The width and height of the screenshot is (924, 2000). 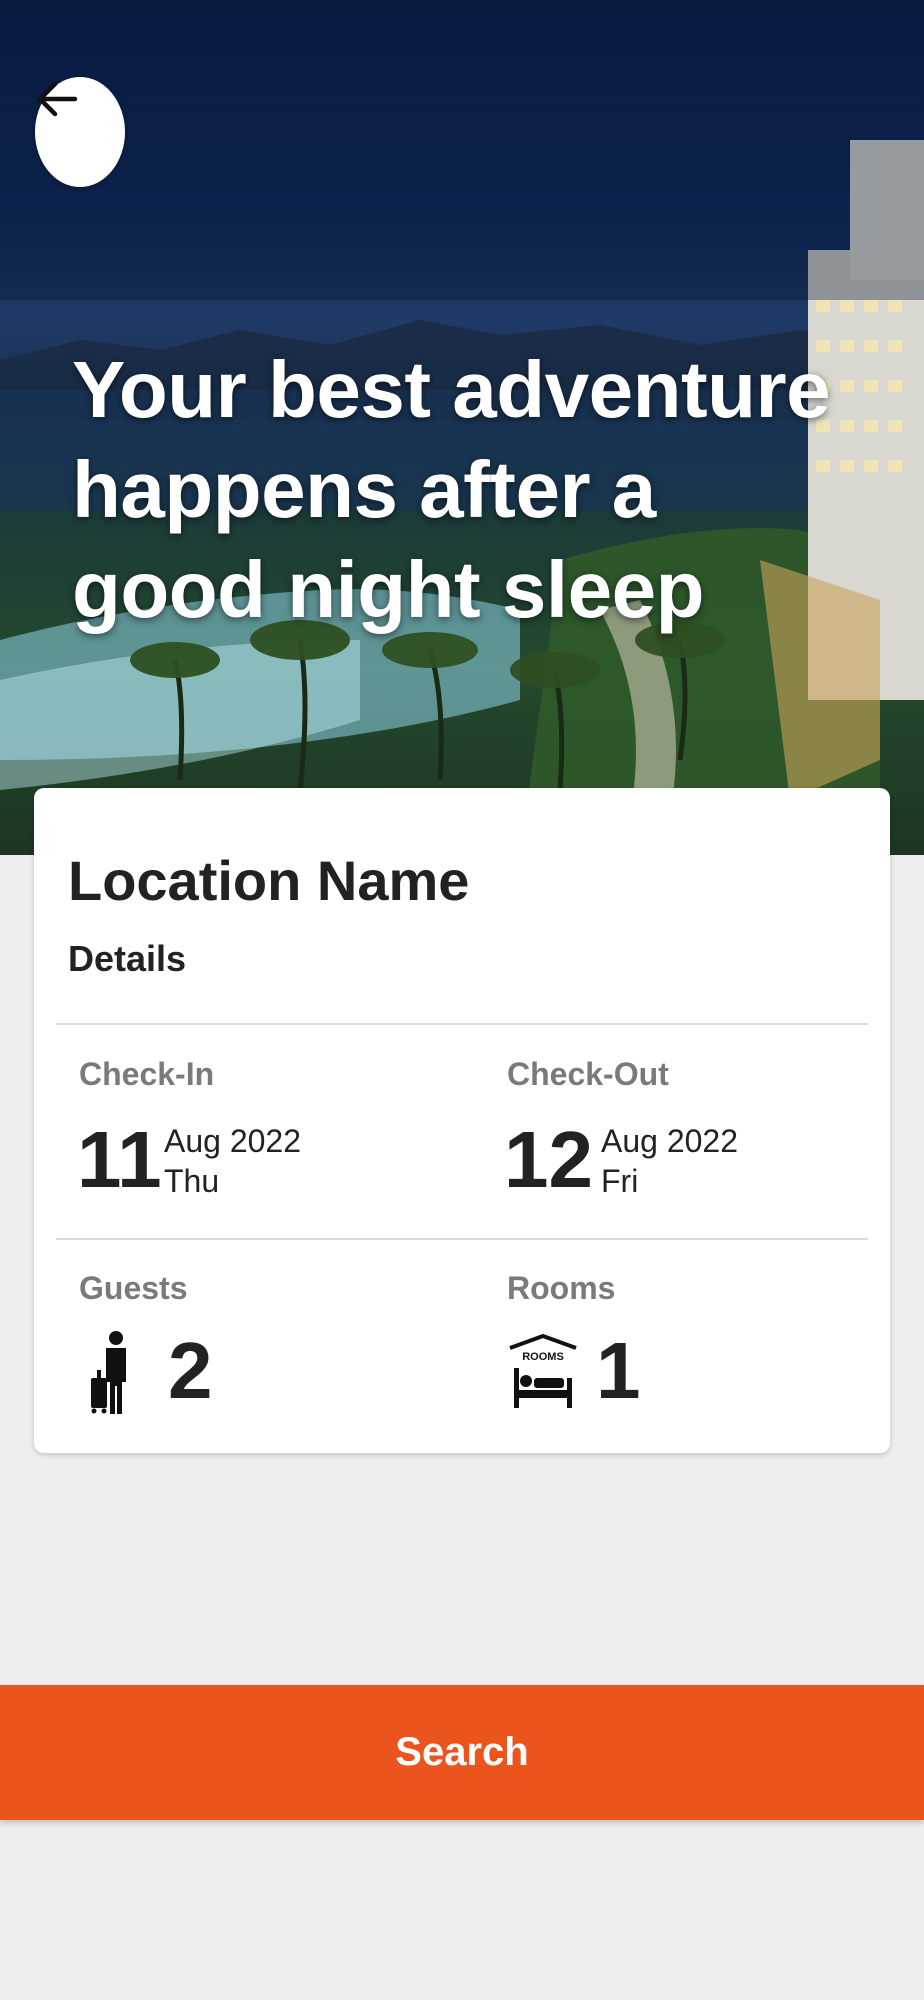 I want to click on rooms-count: 1, so click(x=618, y=1370).